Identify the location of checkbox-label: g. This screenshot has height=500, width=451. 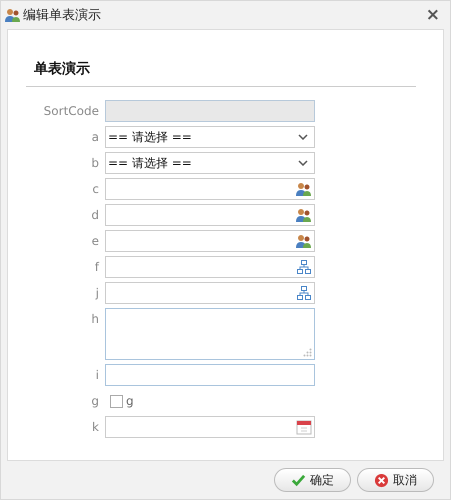
(130, 401).